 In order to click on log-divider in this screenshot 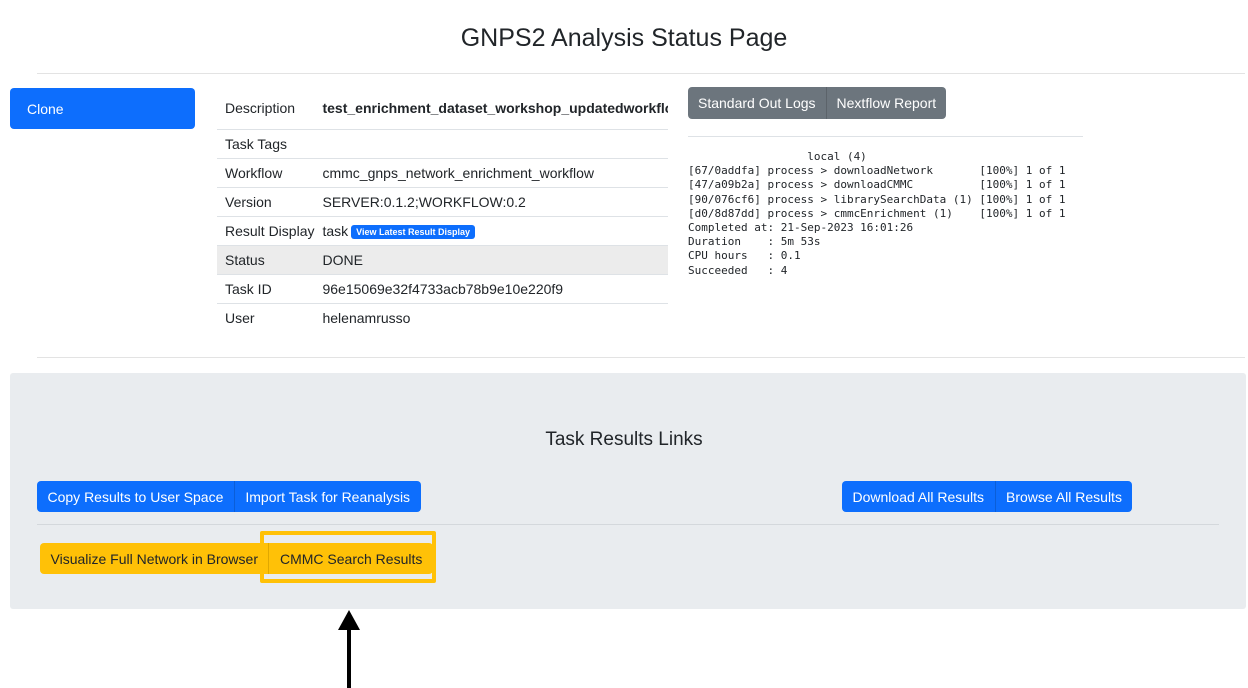, I will do `click(885, 136)`.